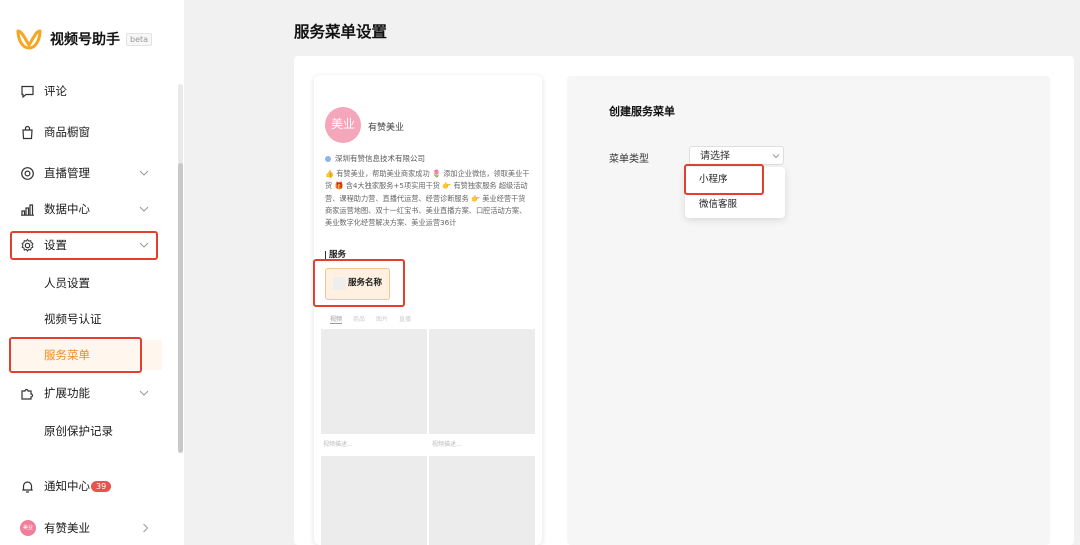 The height and width of the screenshot is (545, 1080). What do you see at coordinates (386, 128) in the screenshot?
I see `preview-account-name: 有赞美业` at bounding box center [386, 128].